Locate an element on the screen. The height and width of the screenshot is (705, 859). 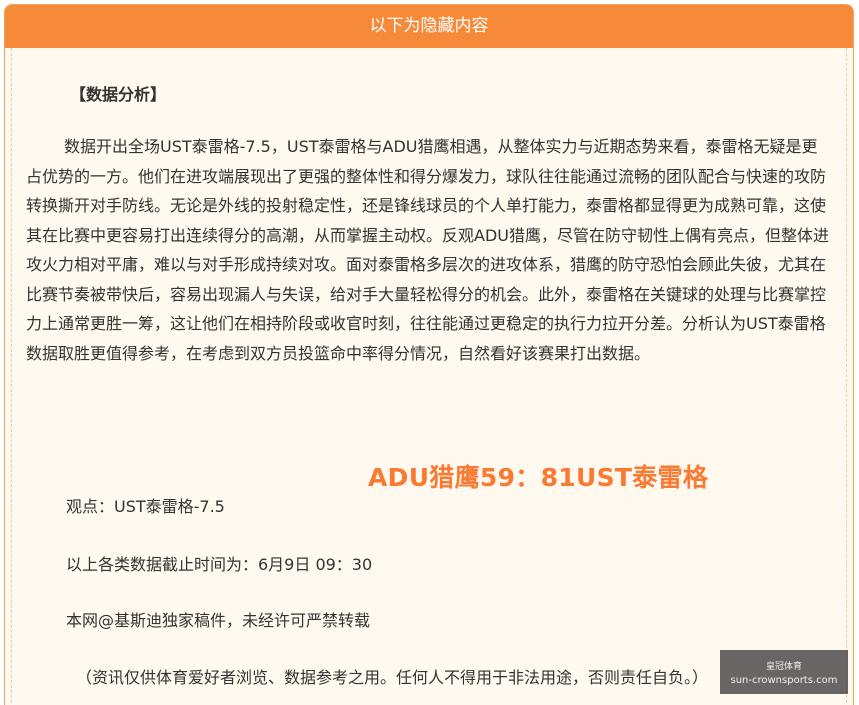
data-cutoff-line: 以上各类数据截止时间为：6月9日 09：30 is located at coordinates (219, 564).